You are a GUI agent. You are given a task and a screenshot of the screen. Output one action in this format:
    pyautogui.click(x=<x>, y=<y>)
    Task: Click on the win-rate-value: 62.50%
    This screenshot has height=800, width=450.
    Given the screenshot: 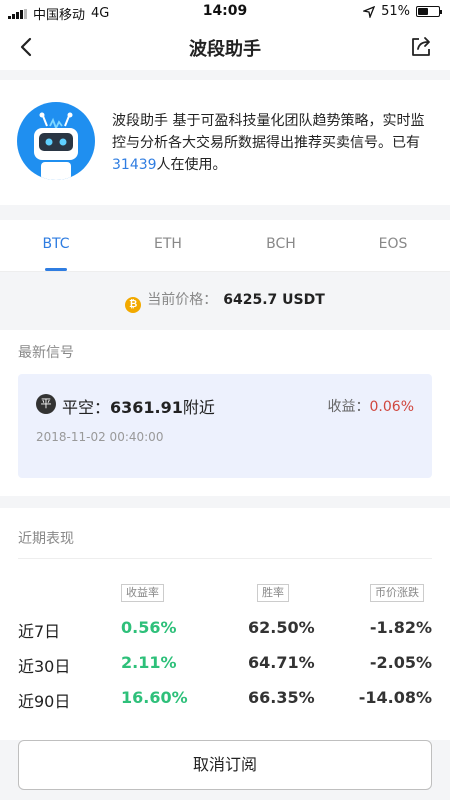 What is the action you would take?
    pyautogui.click(x=281, y=627)
    